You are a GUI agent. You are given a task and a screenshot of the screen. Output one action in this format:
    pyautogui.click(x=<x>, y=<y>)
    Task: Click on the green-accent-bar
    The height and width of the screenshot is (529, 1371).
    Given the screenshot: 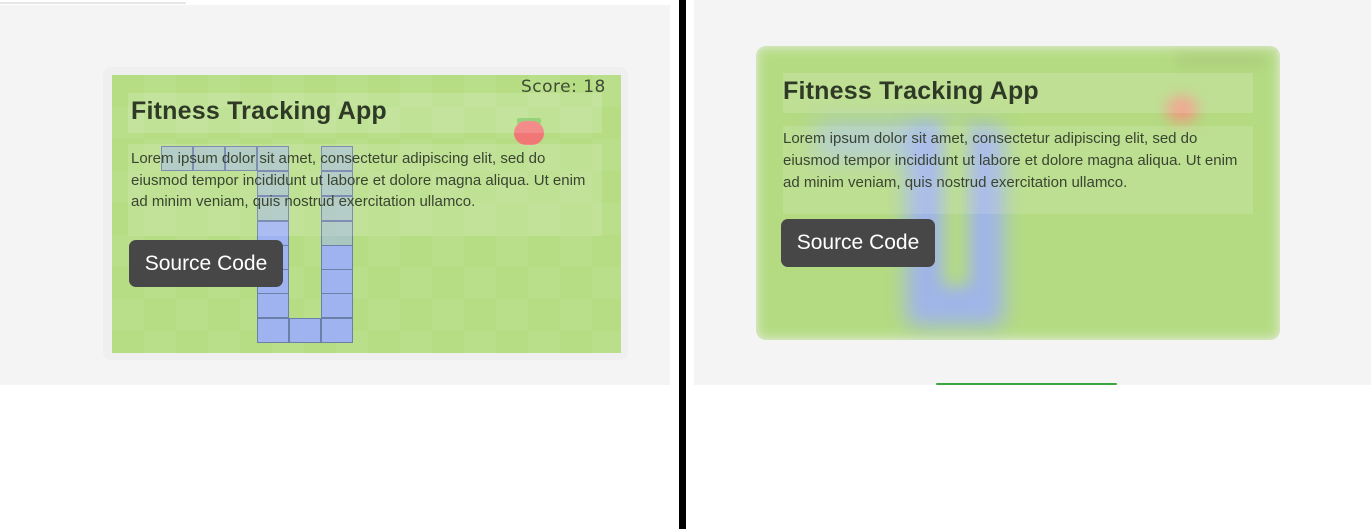 What is the action you would take?
    pyautogui.click(x=1026, y=384)
    